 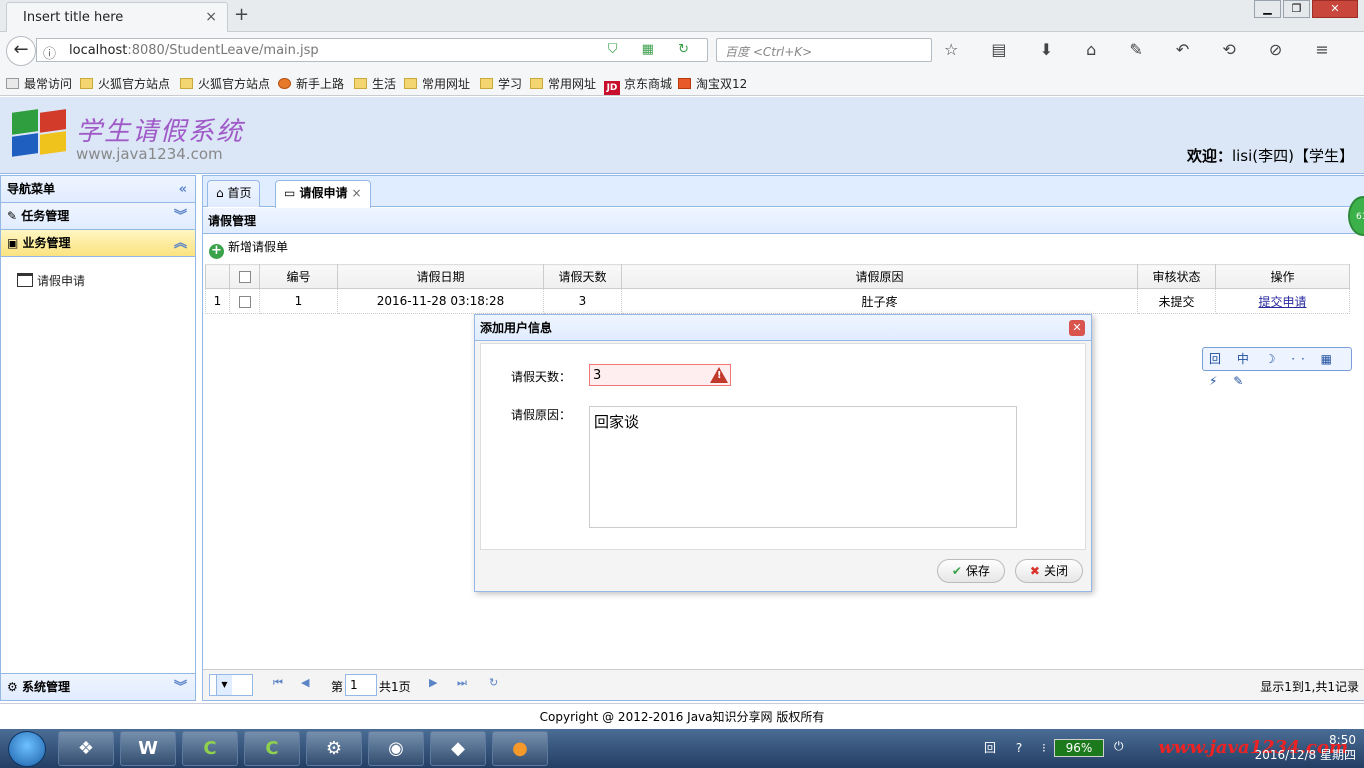 What do you see at coordinates (292, 193) in the screenshot?
I see `calendar-icon: ▭` at bounding box center [292, 193].